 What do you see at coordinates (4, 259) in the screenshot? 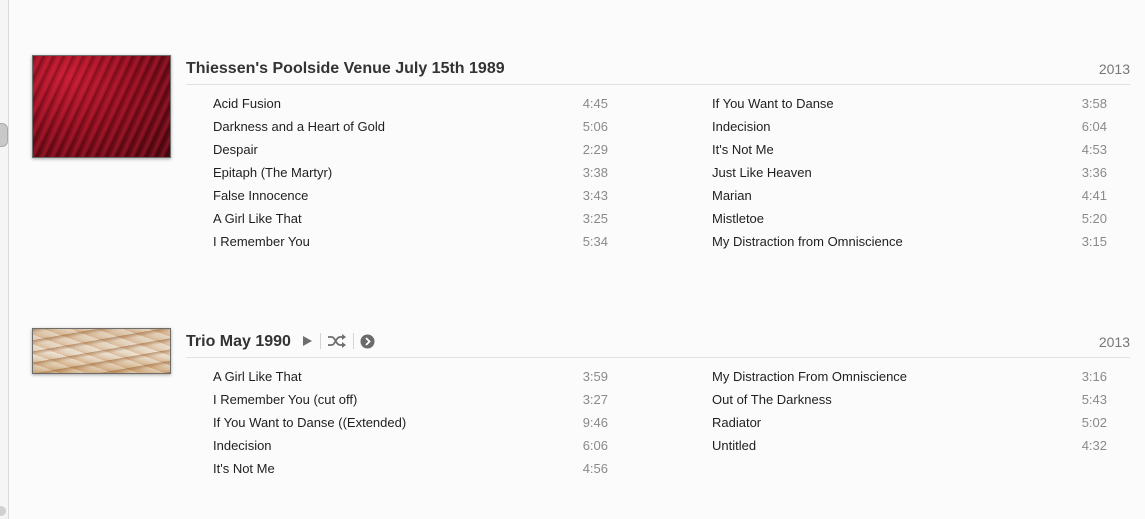
I see `sidebar-edge` at bounding box center [4, 259].